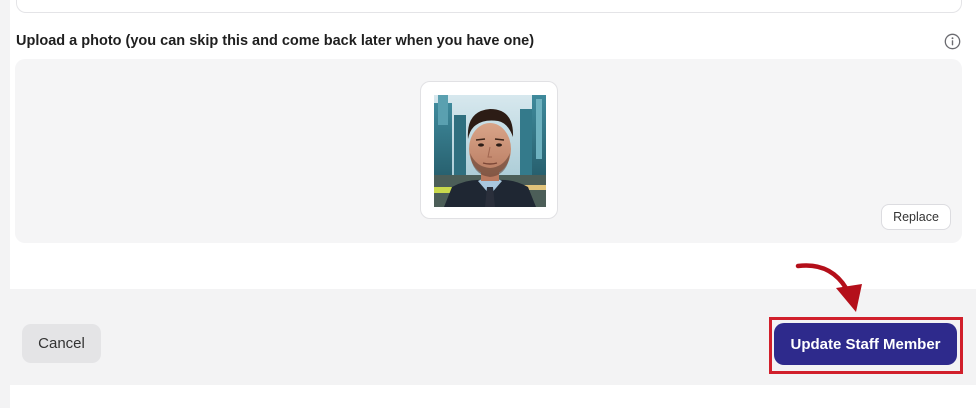  What do you see at coordinates (828, 287) in the screenshot?
I see `curved-arrow-icon` at bounding box center [828, 287].